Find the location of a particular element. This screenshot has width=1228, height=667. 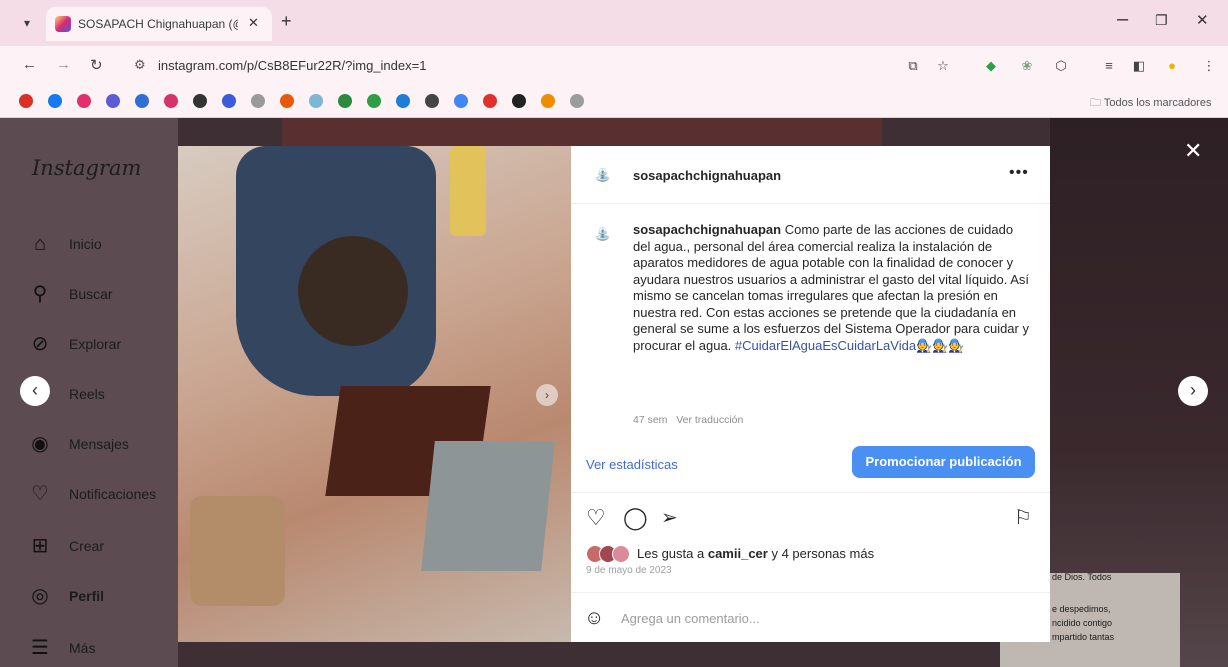

sidebar-item-label: Perfil is located at coordinates (87, 596).